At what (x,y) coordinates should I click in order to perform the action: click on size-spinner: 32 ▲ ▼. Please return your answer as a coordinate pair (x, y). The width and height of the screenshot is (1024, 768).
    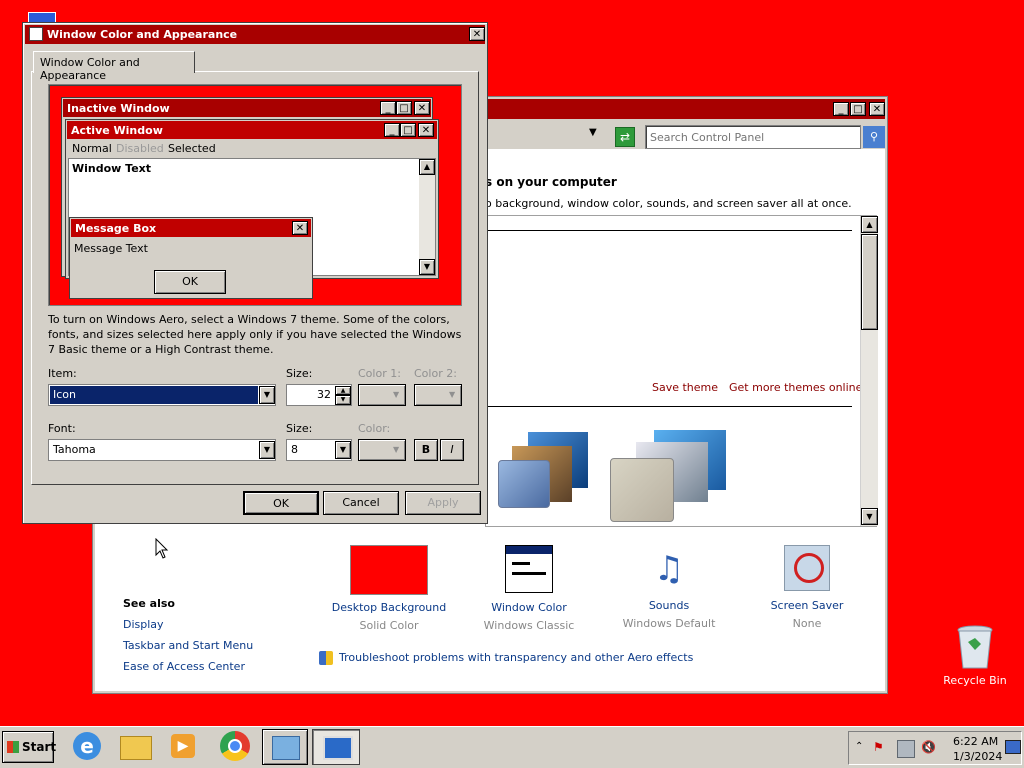
    Looking at the image, I should click on (319, 395).